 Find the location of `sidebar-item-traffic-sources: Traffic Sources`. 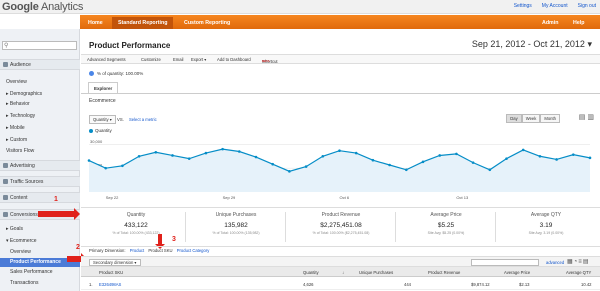

sidebar-item-traffic-sources: Traffic Sources is located at coordinates (40, 181).